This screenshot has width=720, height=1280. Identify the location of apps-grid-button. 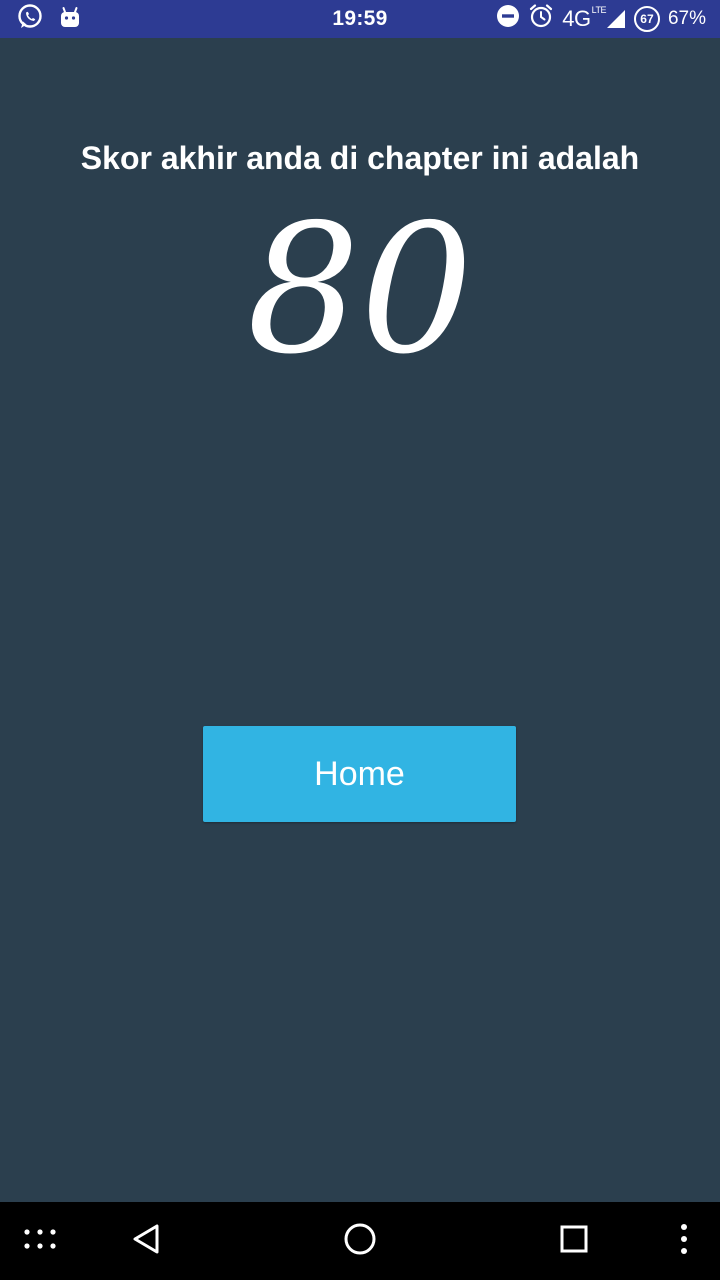
(40, 1241).